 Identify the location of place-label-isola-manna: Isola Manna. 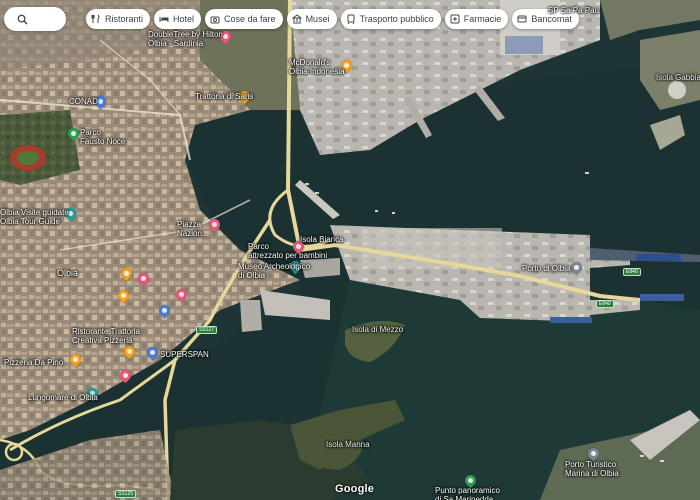
(348, 444).